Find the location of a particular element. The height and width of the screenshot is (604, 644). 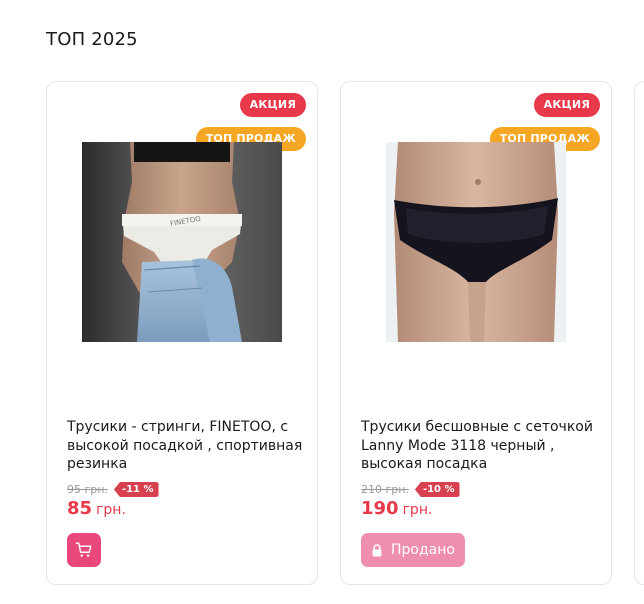

old-price-row: 210 грн. -10 % is located at coordinates (410, 489).